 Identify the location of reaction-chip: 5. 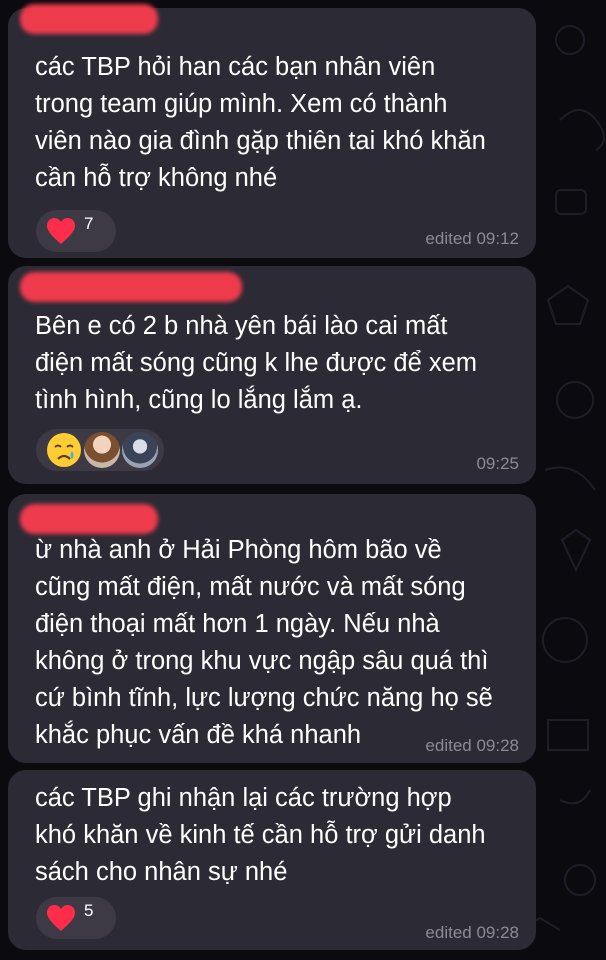
(76, 918).